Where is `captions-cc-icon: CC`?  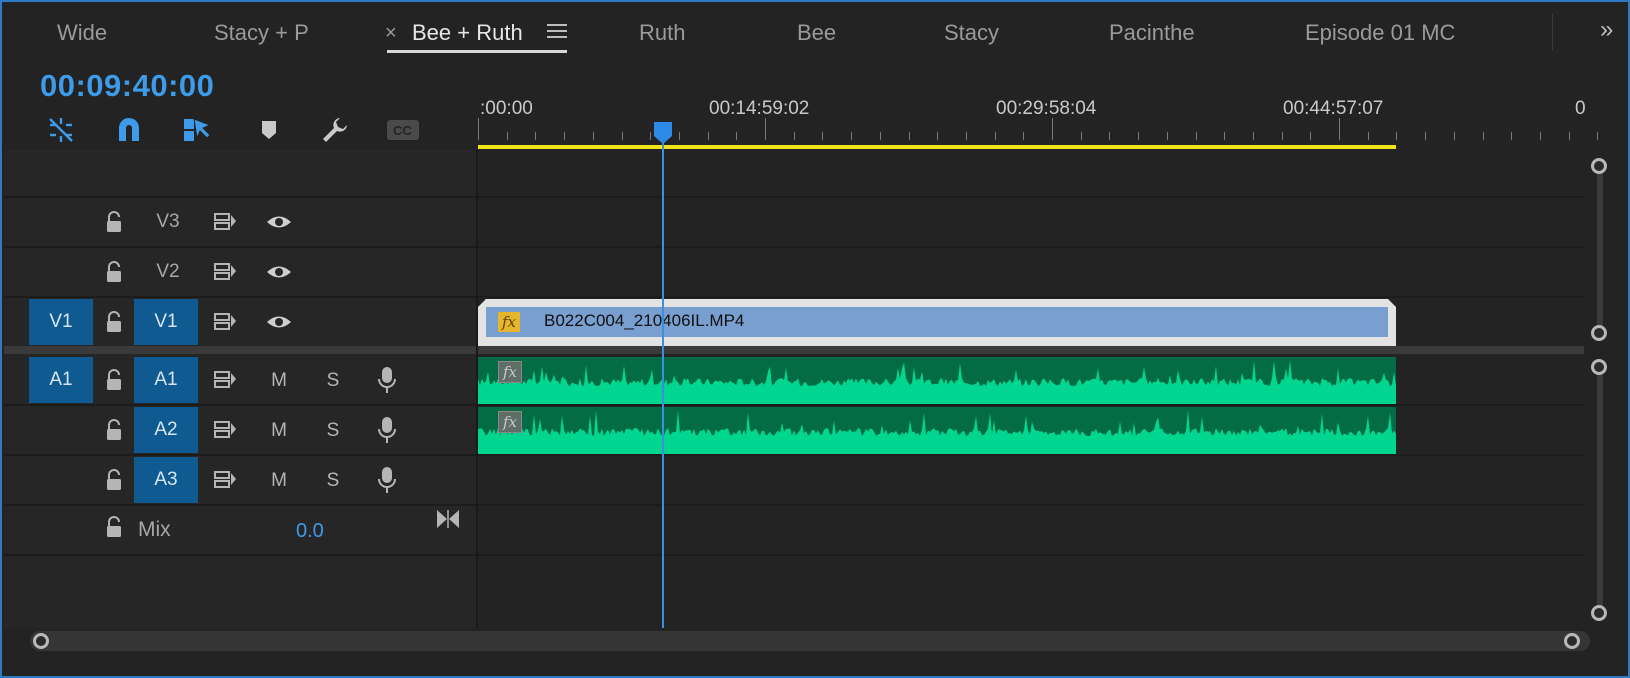
captions-cc-icon: CC is located at coordinates (403, 130).